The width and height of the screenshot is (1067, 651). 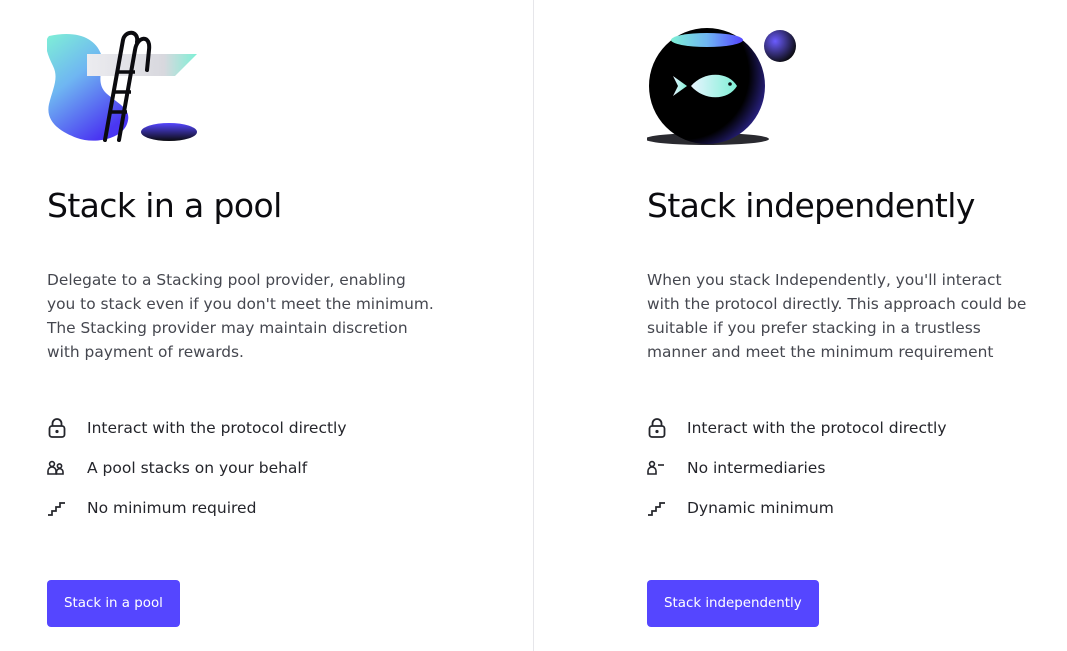 What do you see at coordinates (62, 468) in the screenshot?
I see `users-icon` at bounding box center [62, 468].